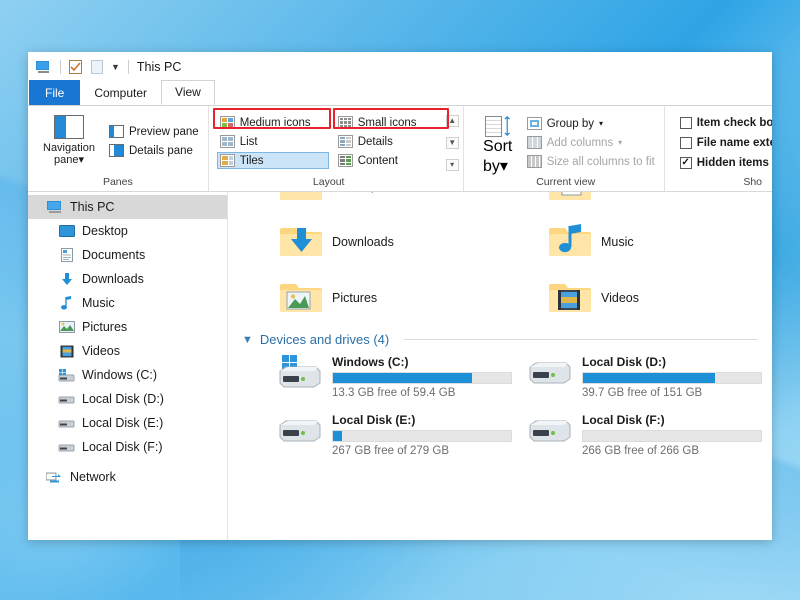 Image resolution: width=800 pixels, height=600 pixels. Describe the element at coordinates (724, 143) in the screenshot. I see `file-name-extensions-option: File name exter` at that location.